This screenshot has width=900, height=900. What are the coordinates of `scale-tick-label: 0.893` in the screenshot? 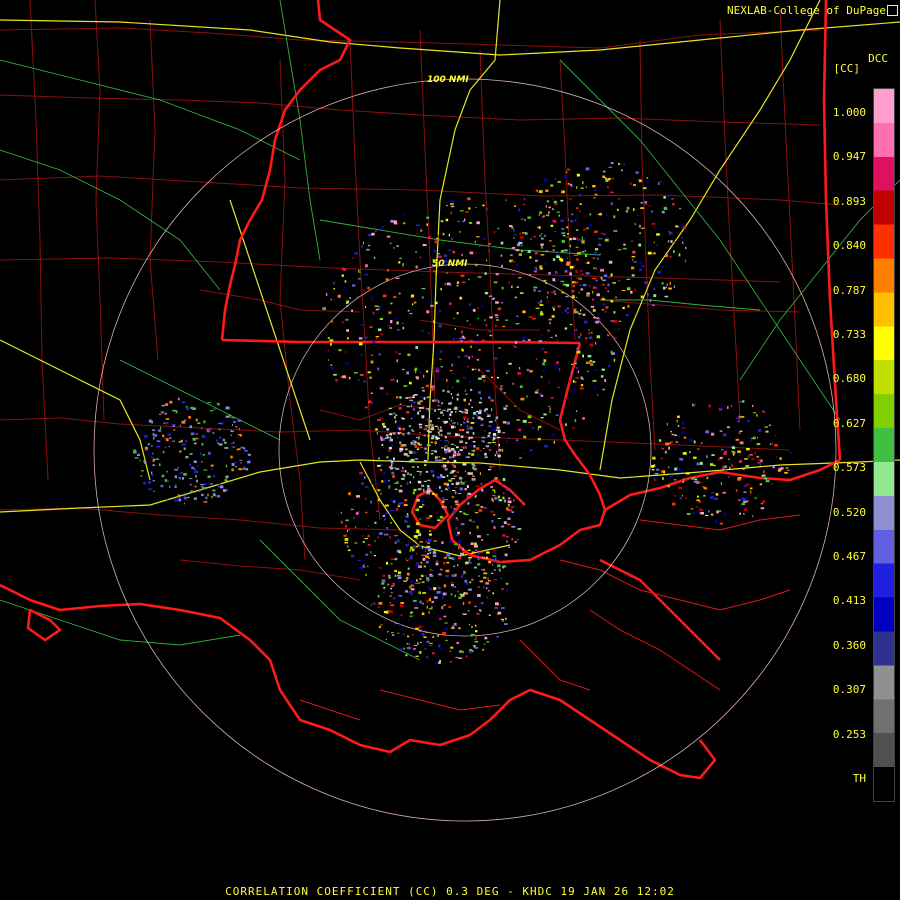 It's located at (849, 201).